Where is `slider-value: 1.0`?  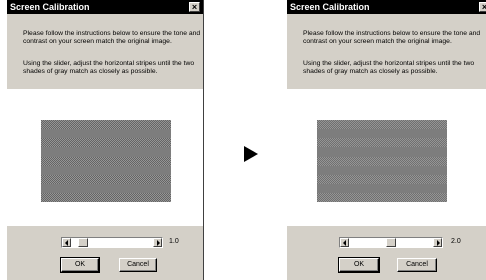 slider-value: 1.0 is located at coordinates (174, 241).